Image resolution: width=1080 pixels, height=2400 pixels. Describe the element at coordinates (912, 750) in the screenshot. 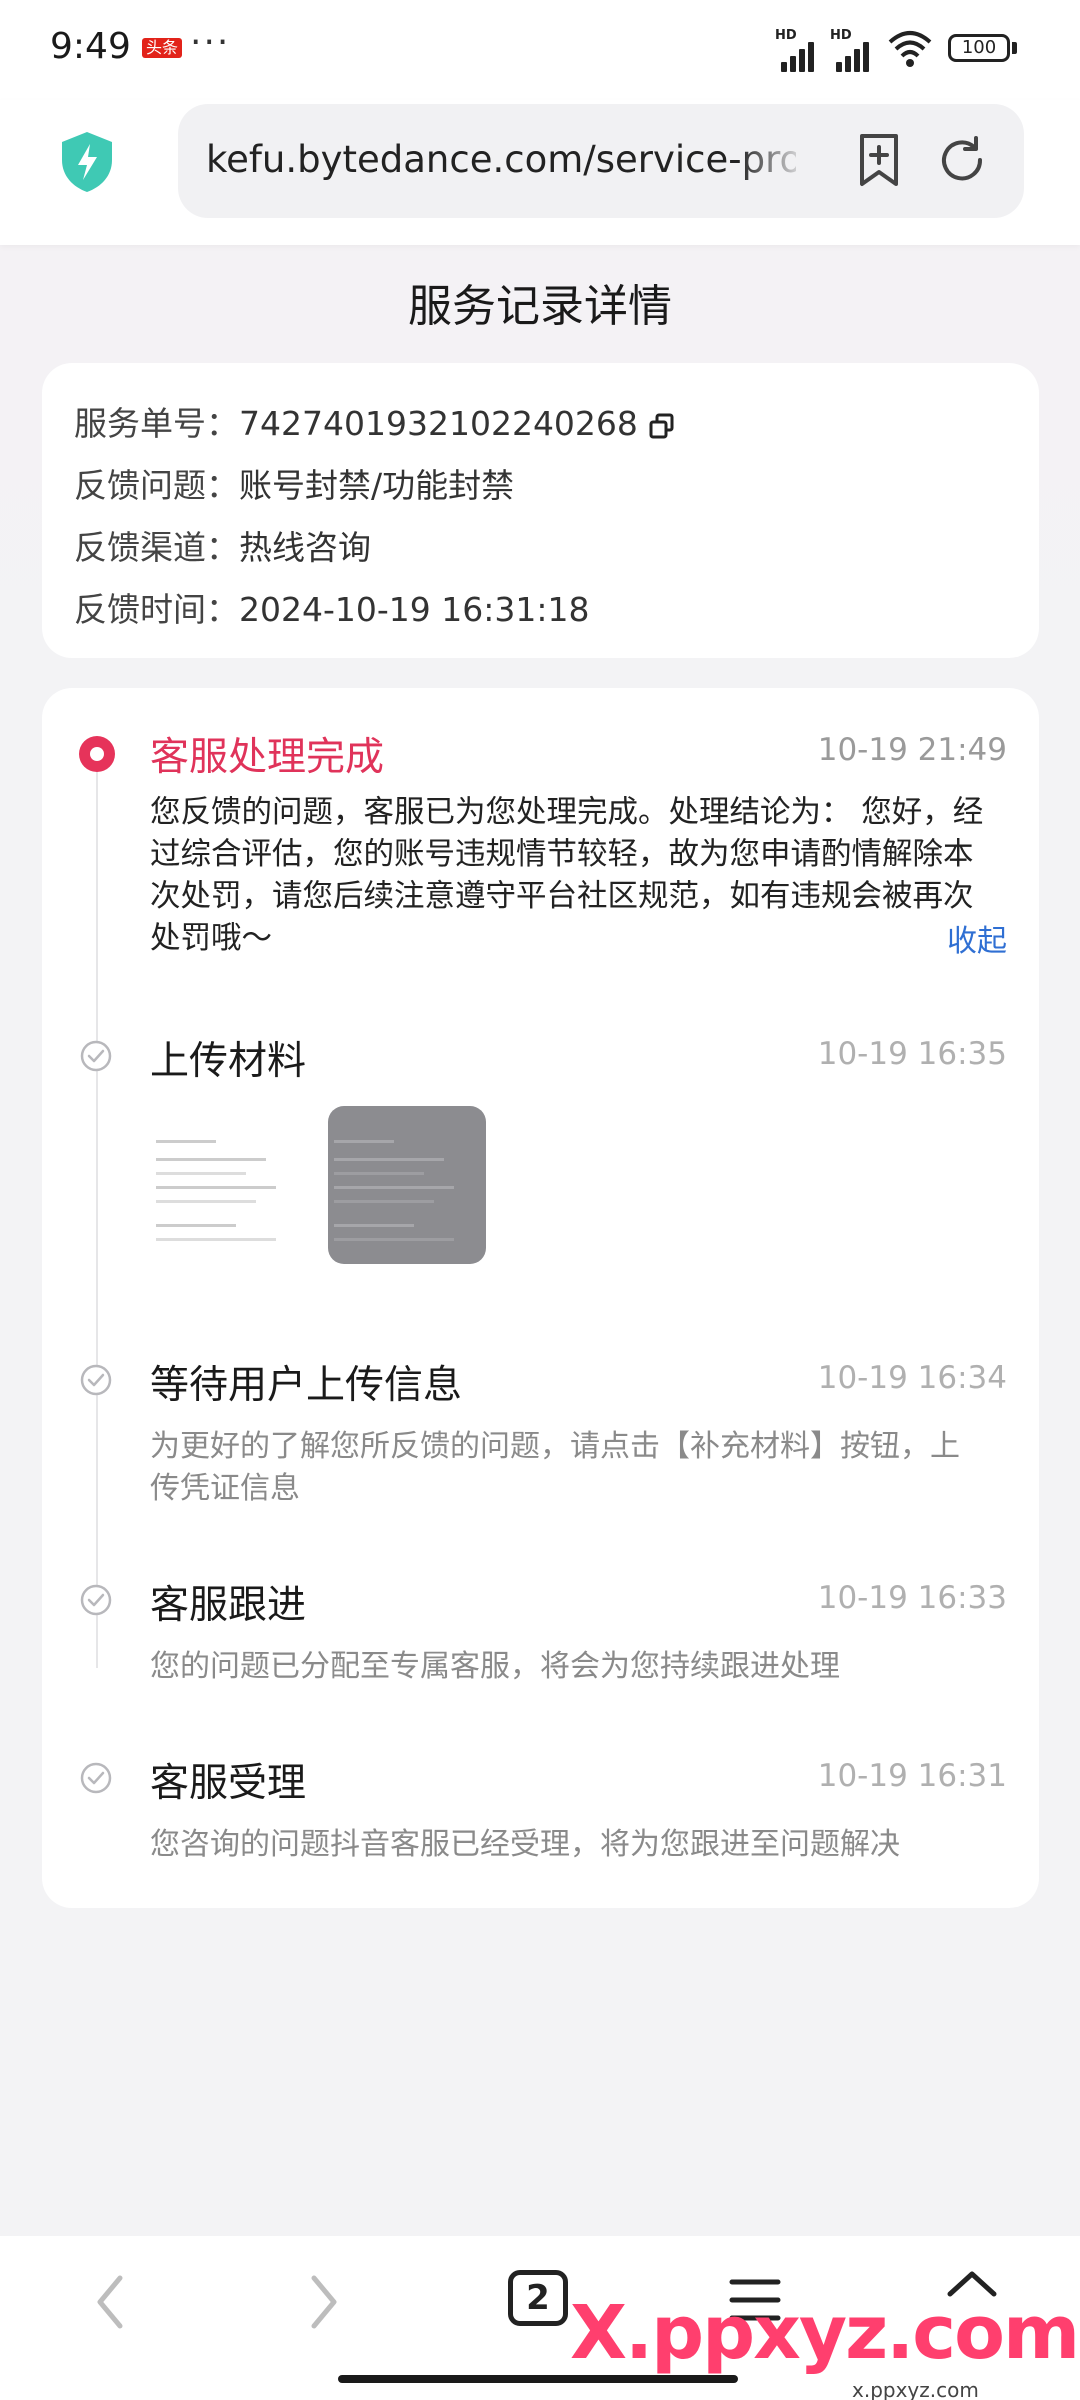

I see `timeline-step-time: 10-19 21:49` at that location.